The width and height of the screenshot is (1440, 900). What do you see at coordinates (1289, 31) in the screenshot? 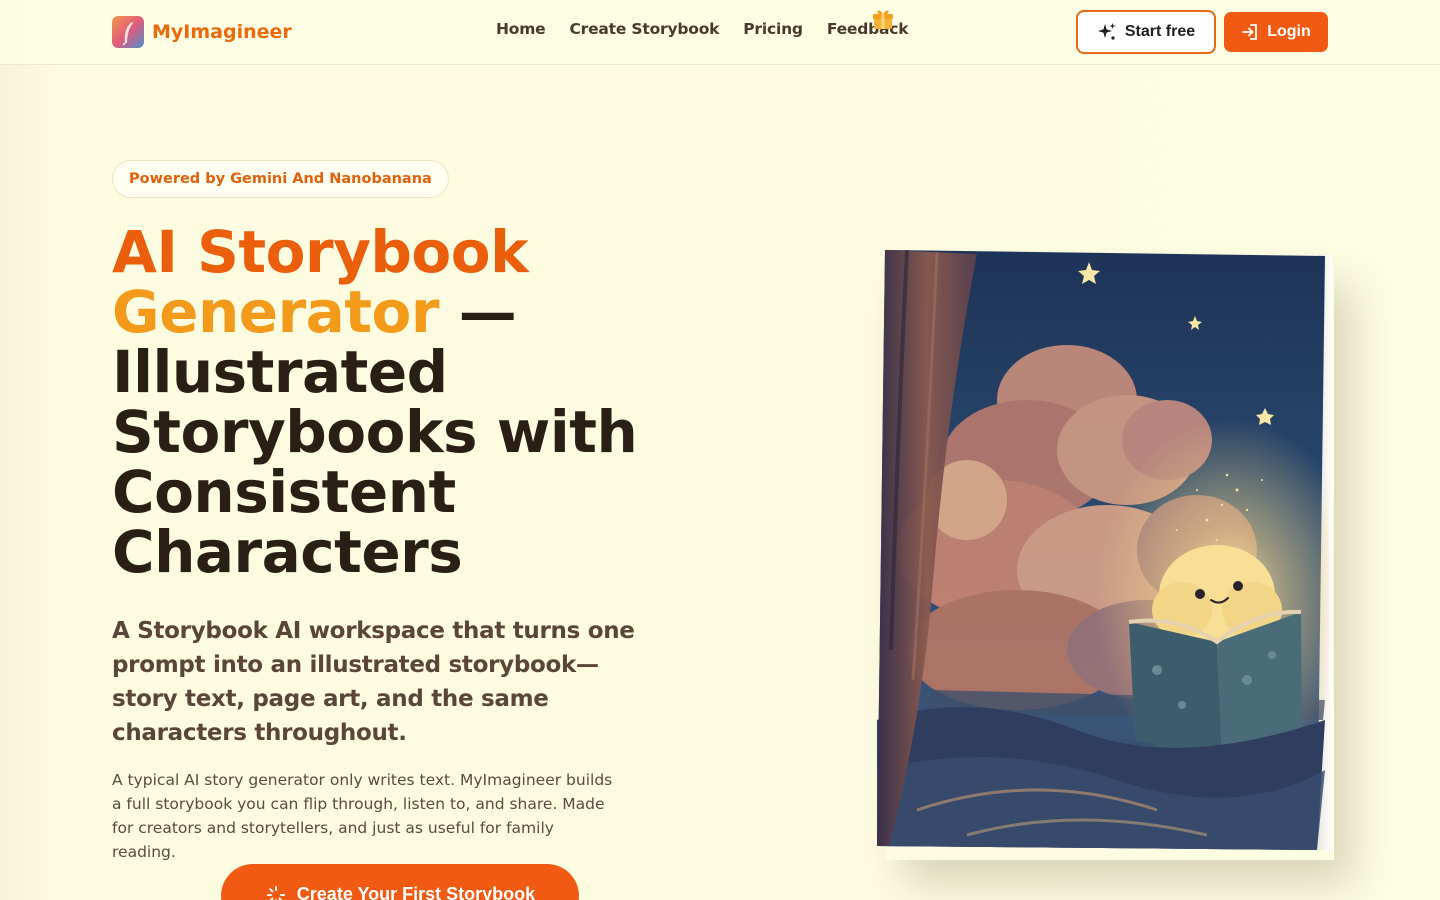
I see `login-label: Login` at bounding box center [1289, 31].